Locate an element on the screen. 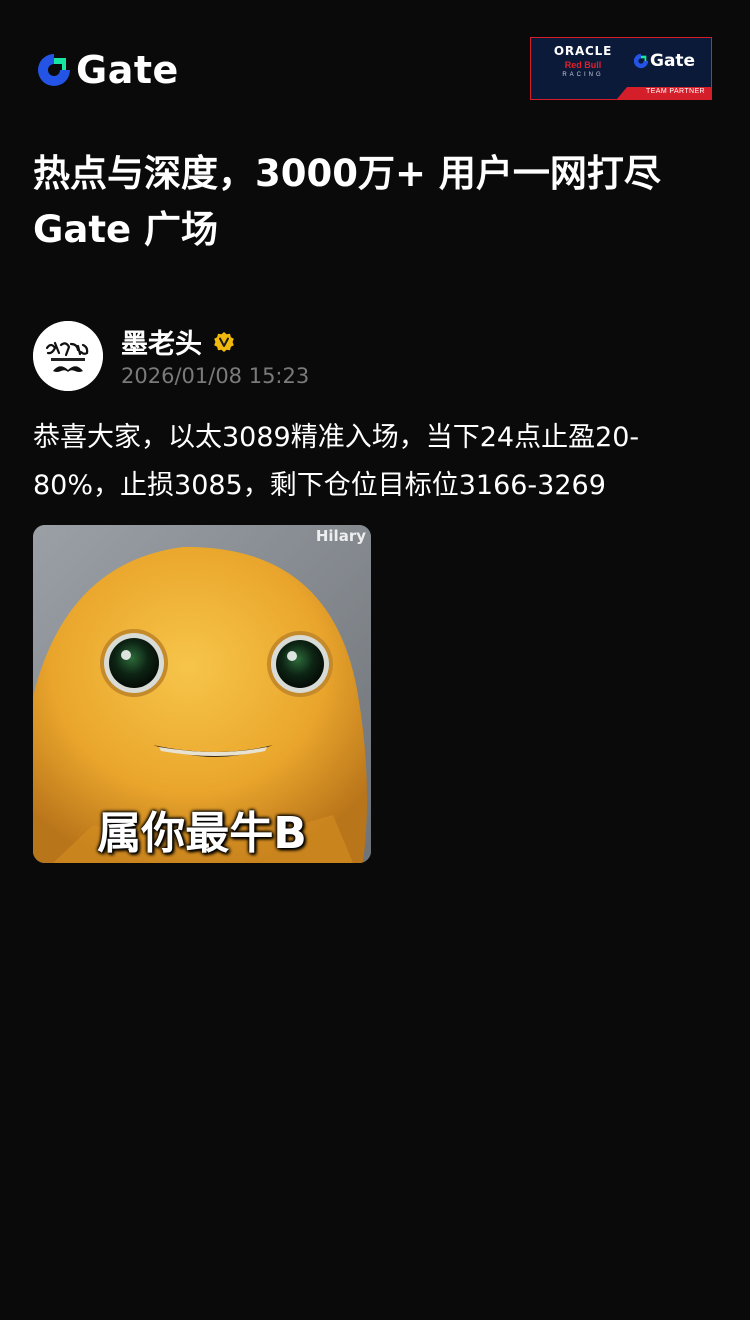 The width and height of the screenshot is (750, 1320). gate-logo: Gate is located at coordinates (107, 70).